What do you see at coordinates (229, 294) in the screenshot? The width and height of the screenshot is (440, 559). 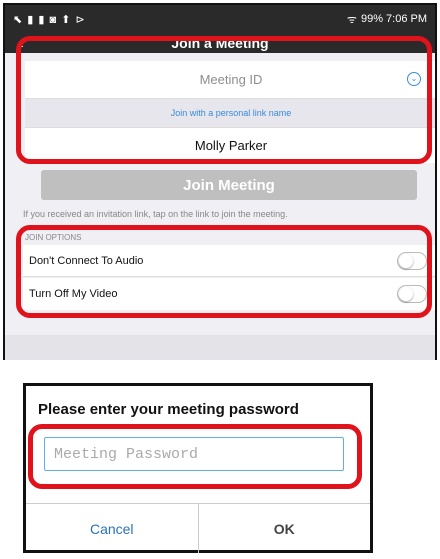 I see `option-turn-off-video: Turn Off My Video` at bounding box center [229, 294].